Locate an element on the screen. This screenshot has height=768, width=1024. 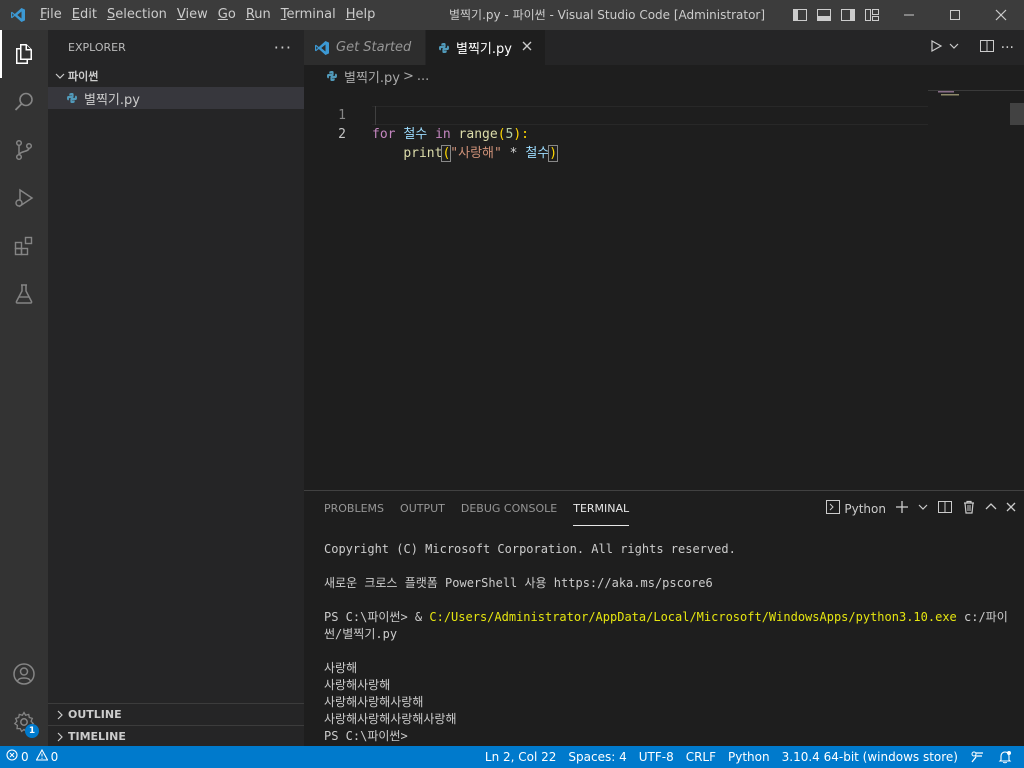
notifications-bell-icon is located at coordinates (1005, 757).